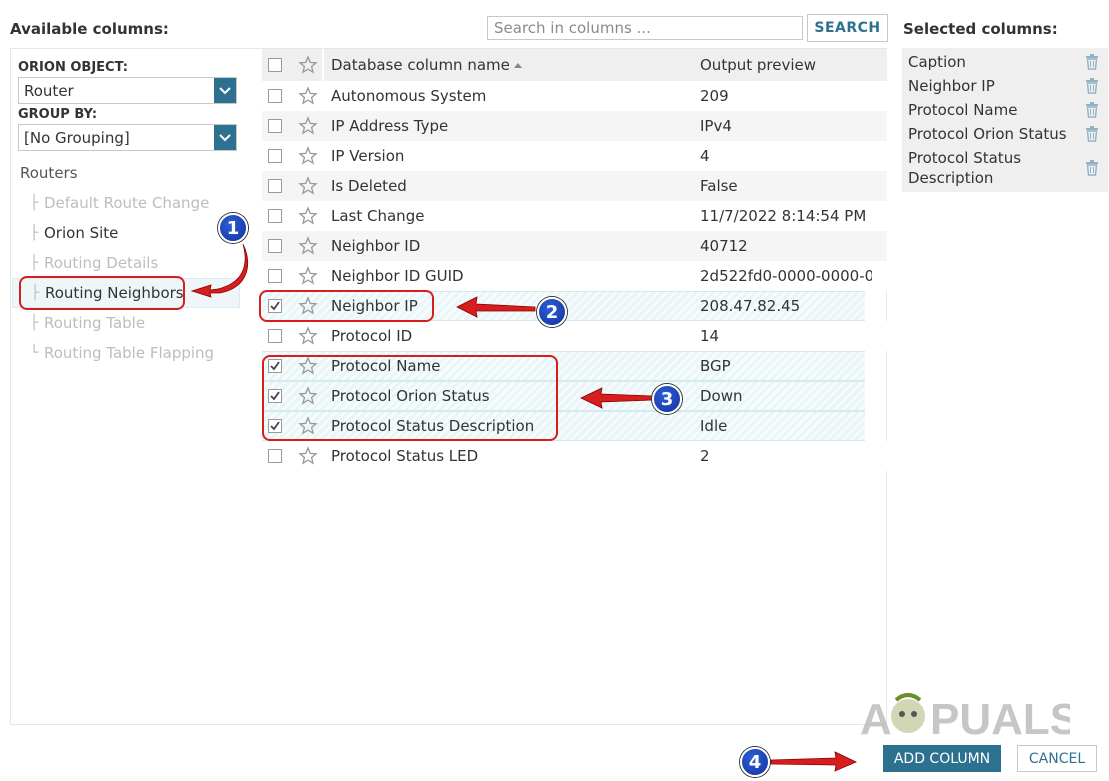 The image size is (1109, 781). I want to click on arrow-4-icon, so click(813, 761).